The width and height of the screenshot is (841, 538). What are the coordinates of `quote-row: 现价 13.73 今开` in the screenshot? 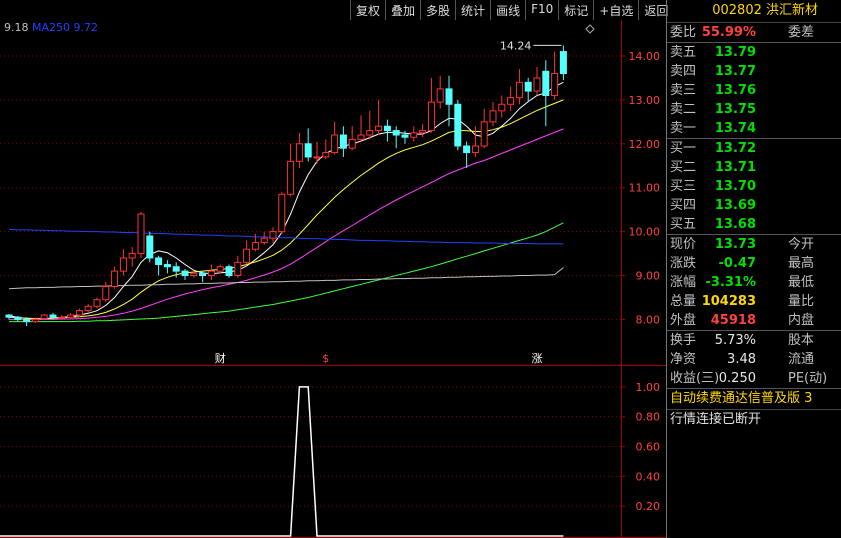 It's located at (754, 244).